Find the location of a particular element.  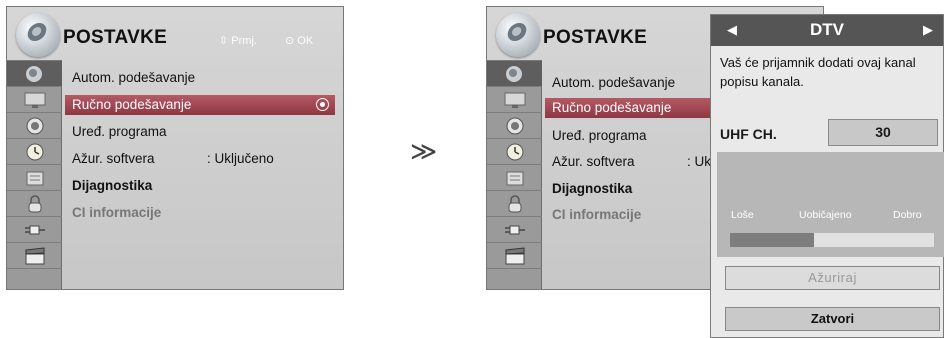

arrow-right-icon: ▶ is located at coordinates (928, 30).